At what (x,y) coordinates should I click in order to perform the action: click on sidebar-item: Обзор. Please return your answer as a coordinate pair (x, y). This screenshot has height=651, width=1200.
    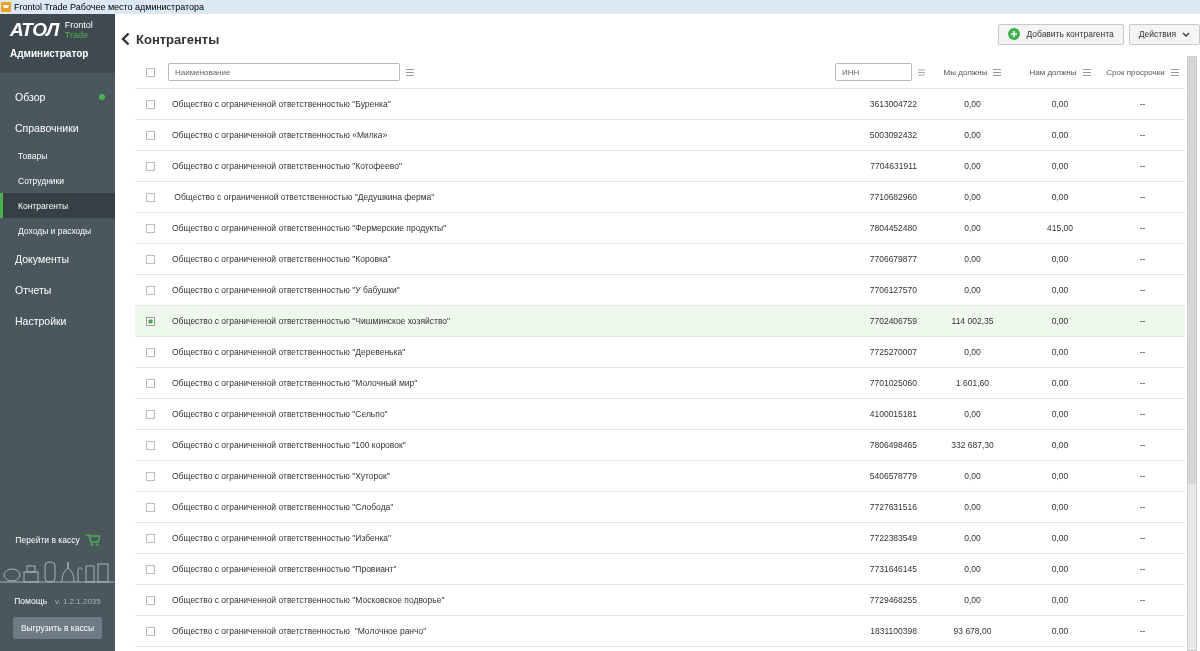
    Looking at the image, I should click on (57, 96).